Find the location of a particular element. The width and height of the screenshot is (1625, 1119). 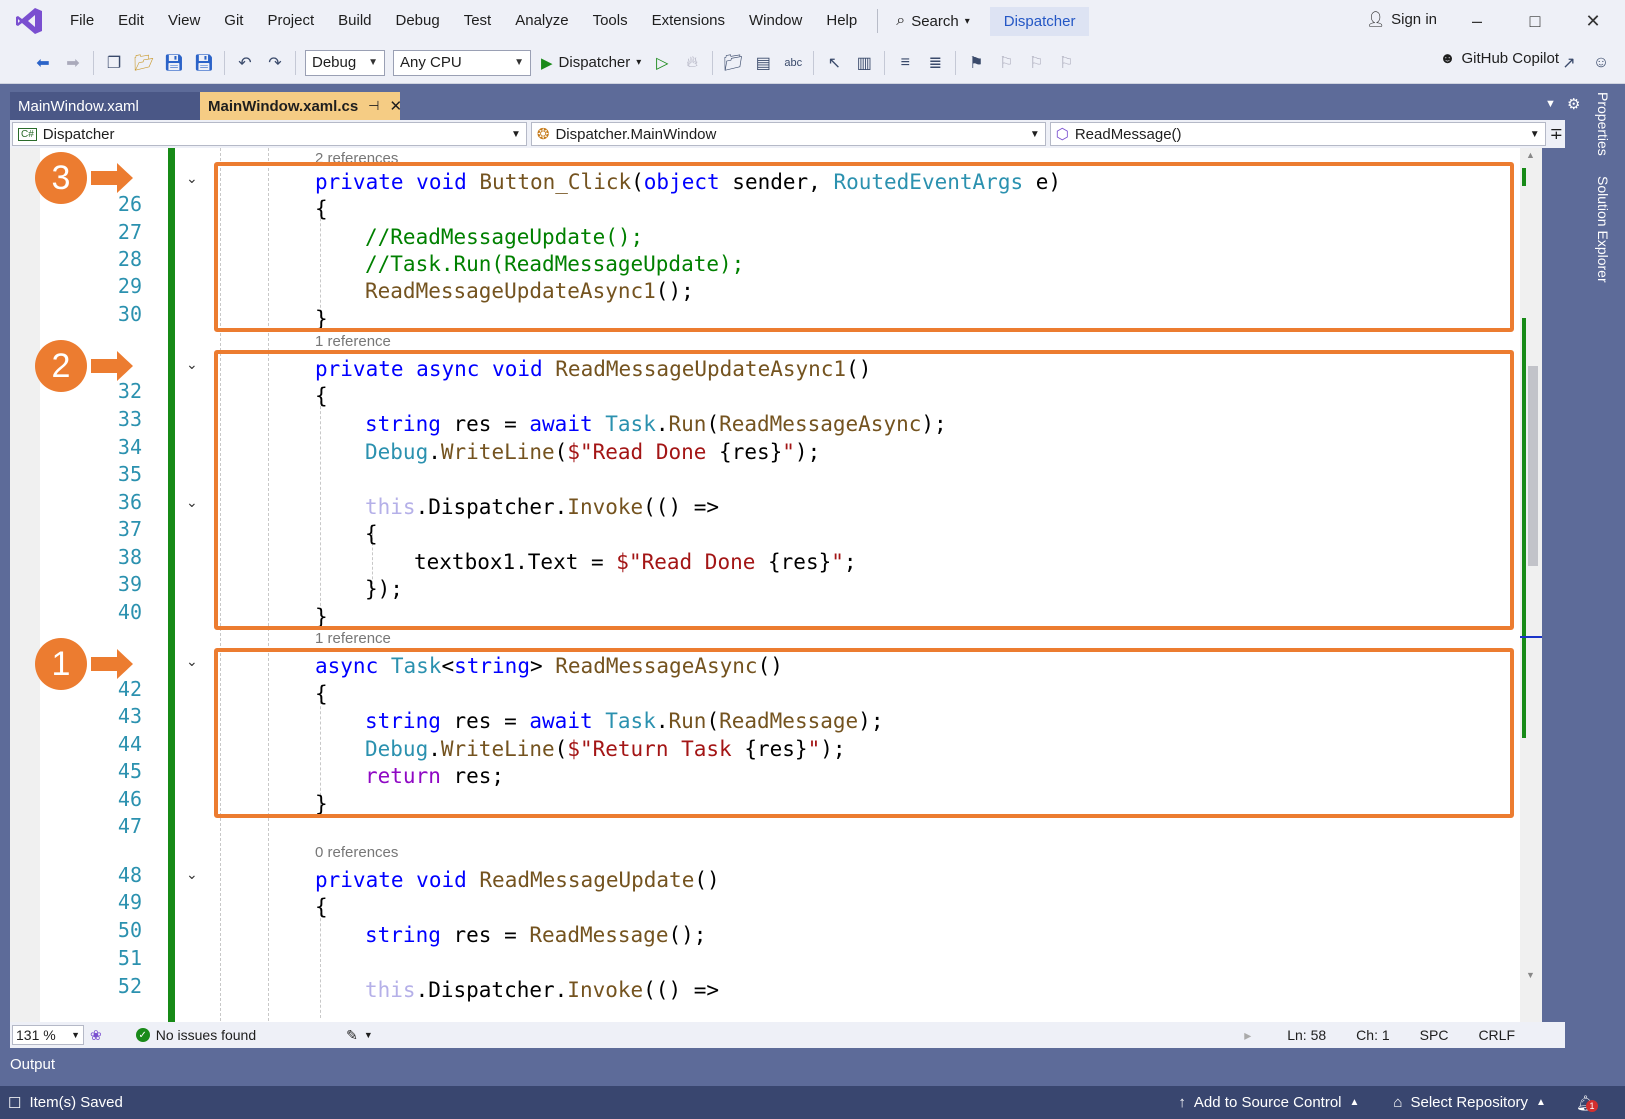

track-focus-button: ▥ is located at coordinates (864, 63).